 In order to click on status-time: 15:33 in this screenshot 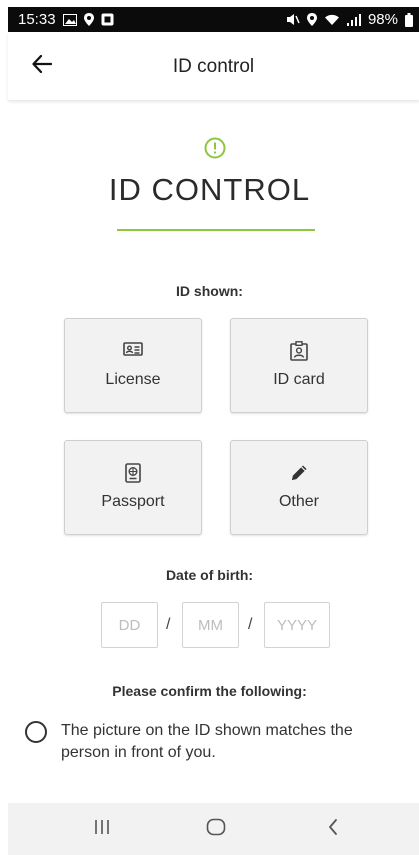, I will do `click(37, 19)`.